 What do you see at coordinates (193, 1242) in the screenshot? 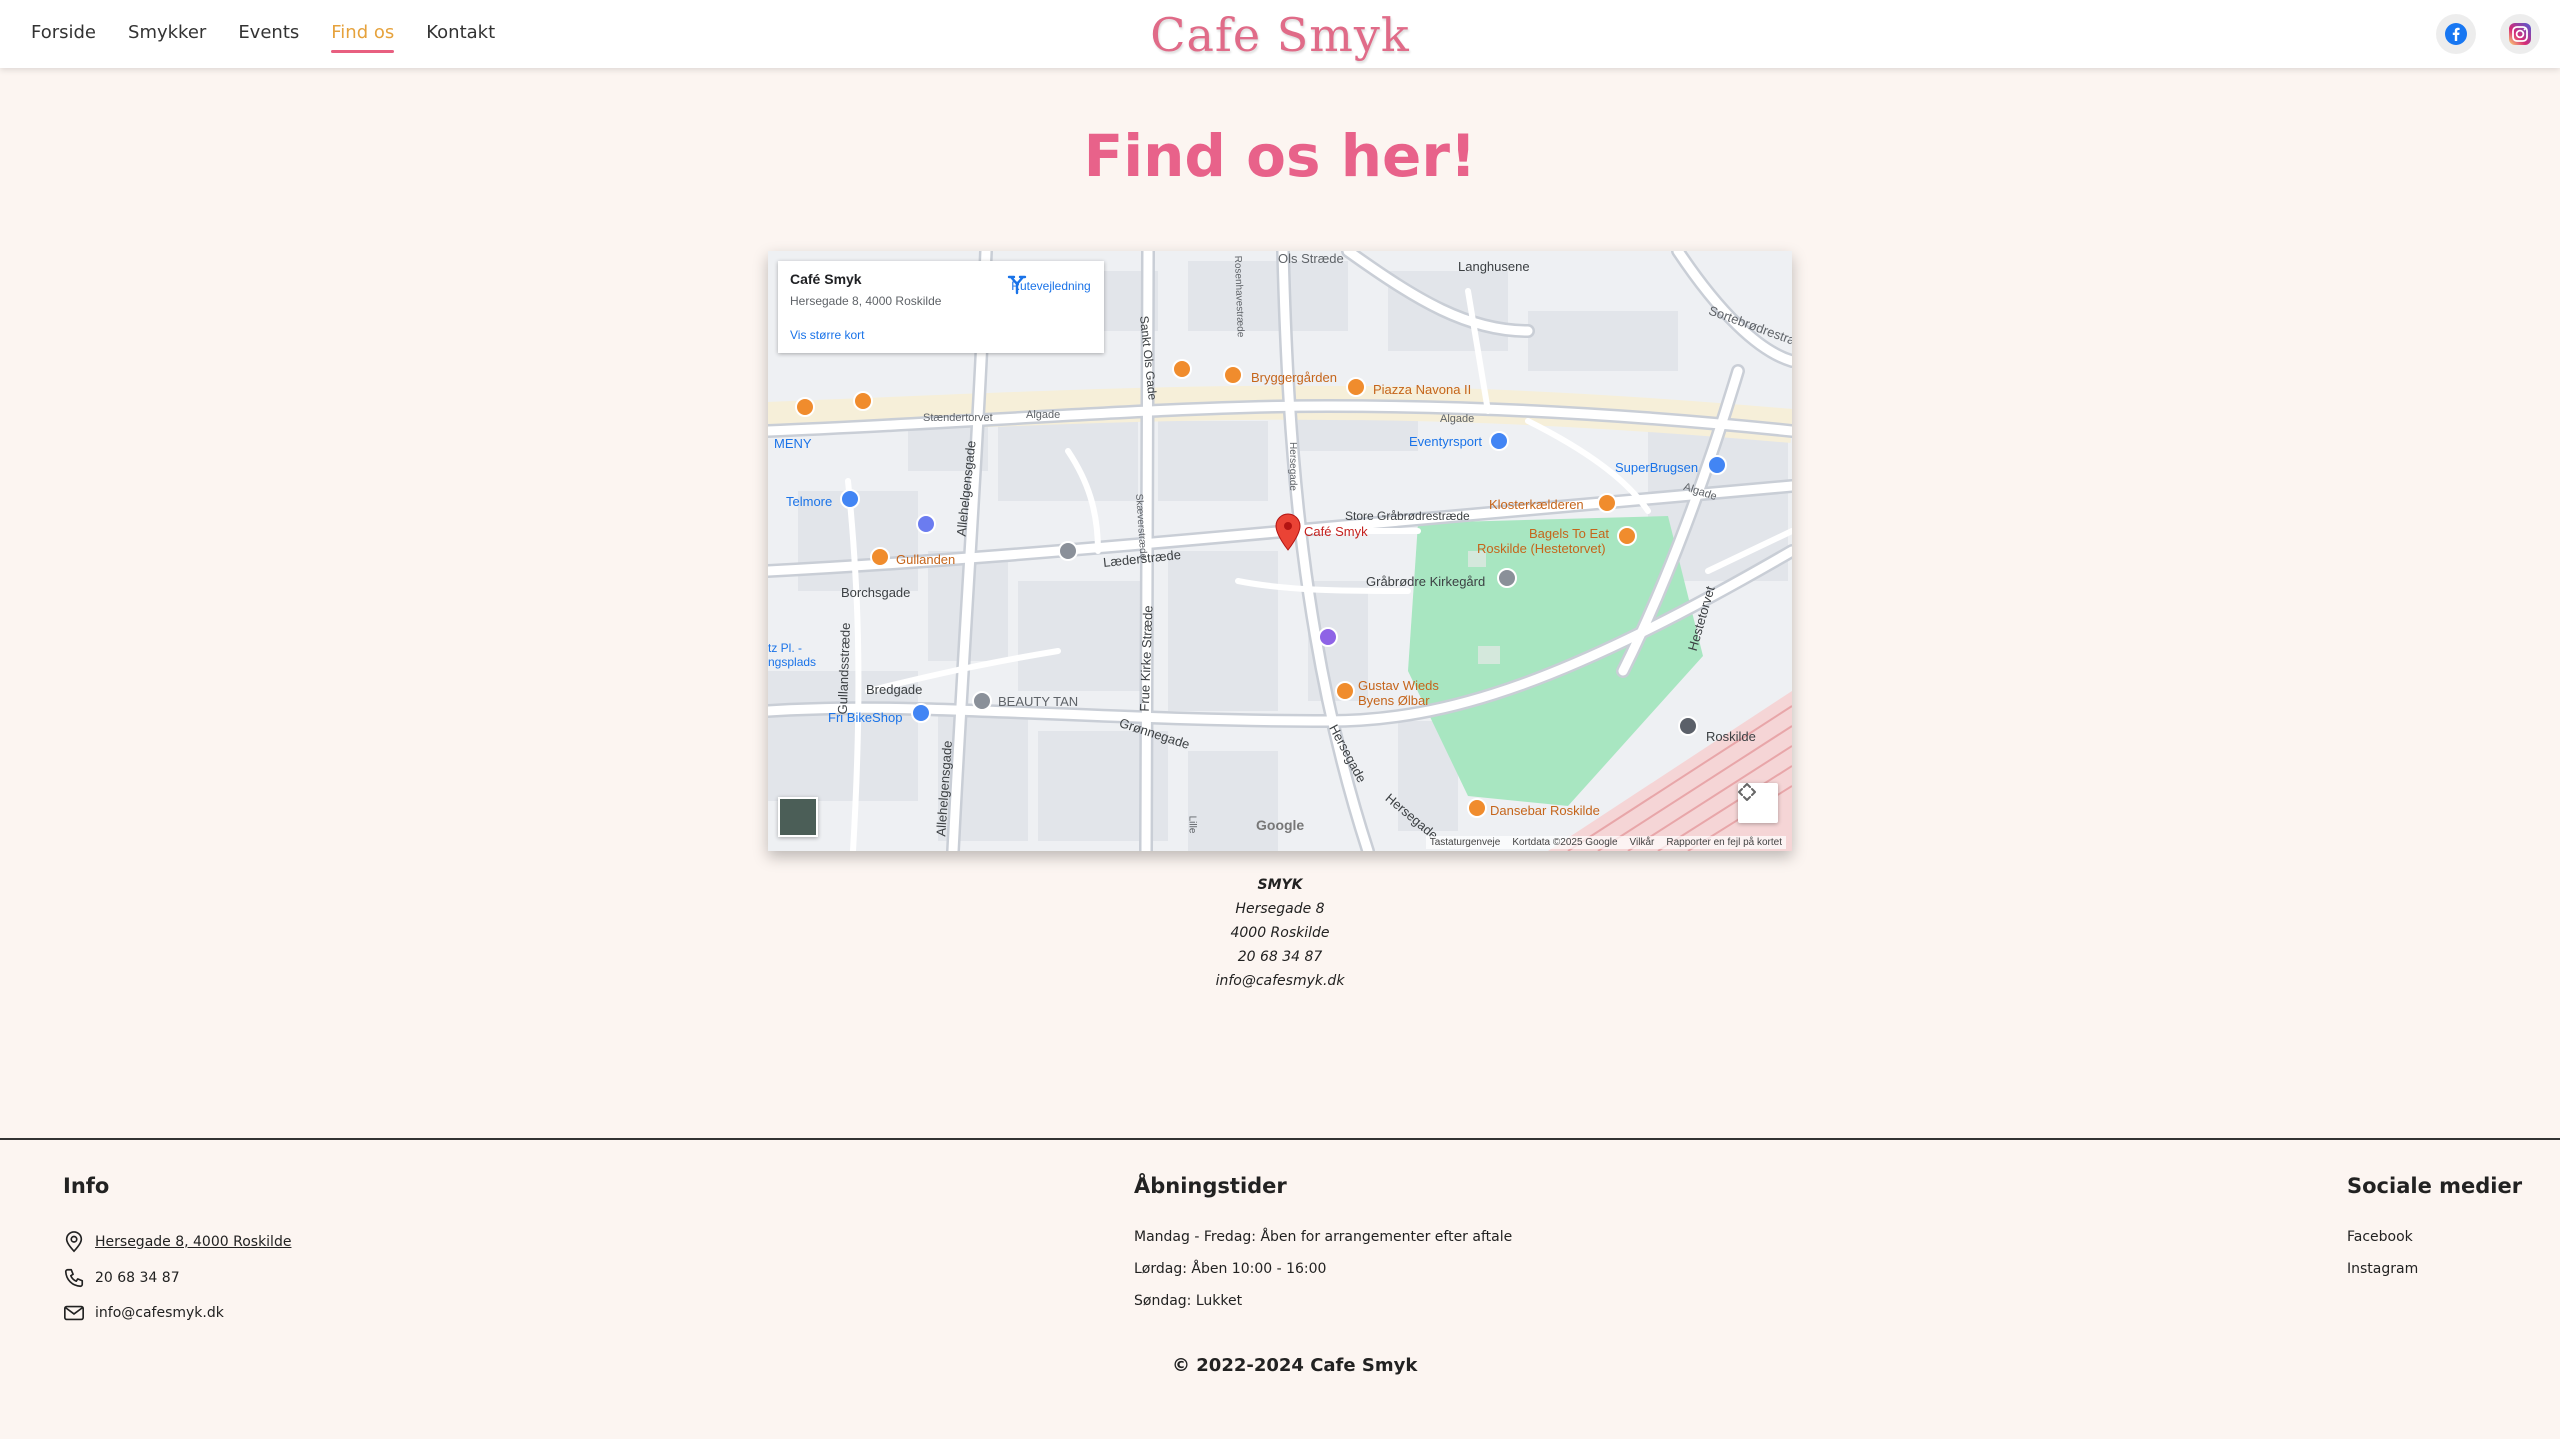
I see `footer-address-link: Hersegade 8, 4000 Roskilde` at bounding box center [193, 1242].